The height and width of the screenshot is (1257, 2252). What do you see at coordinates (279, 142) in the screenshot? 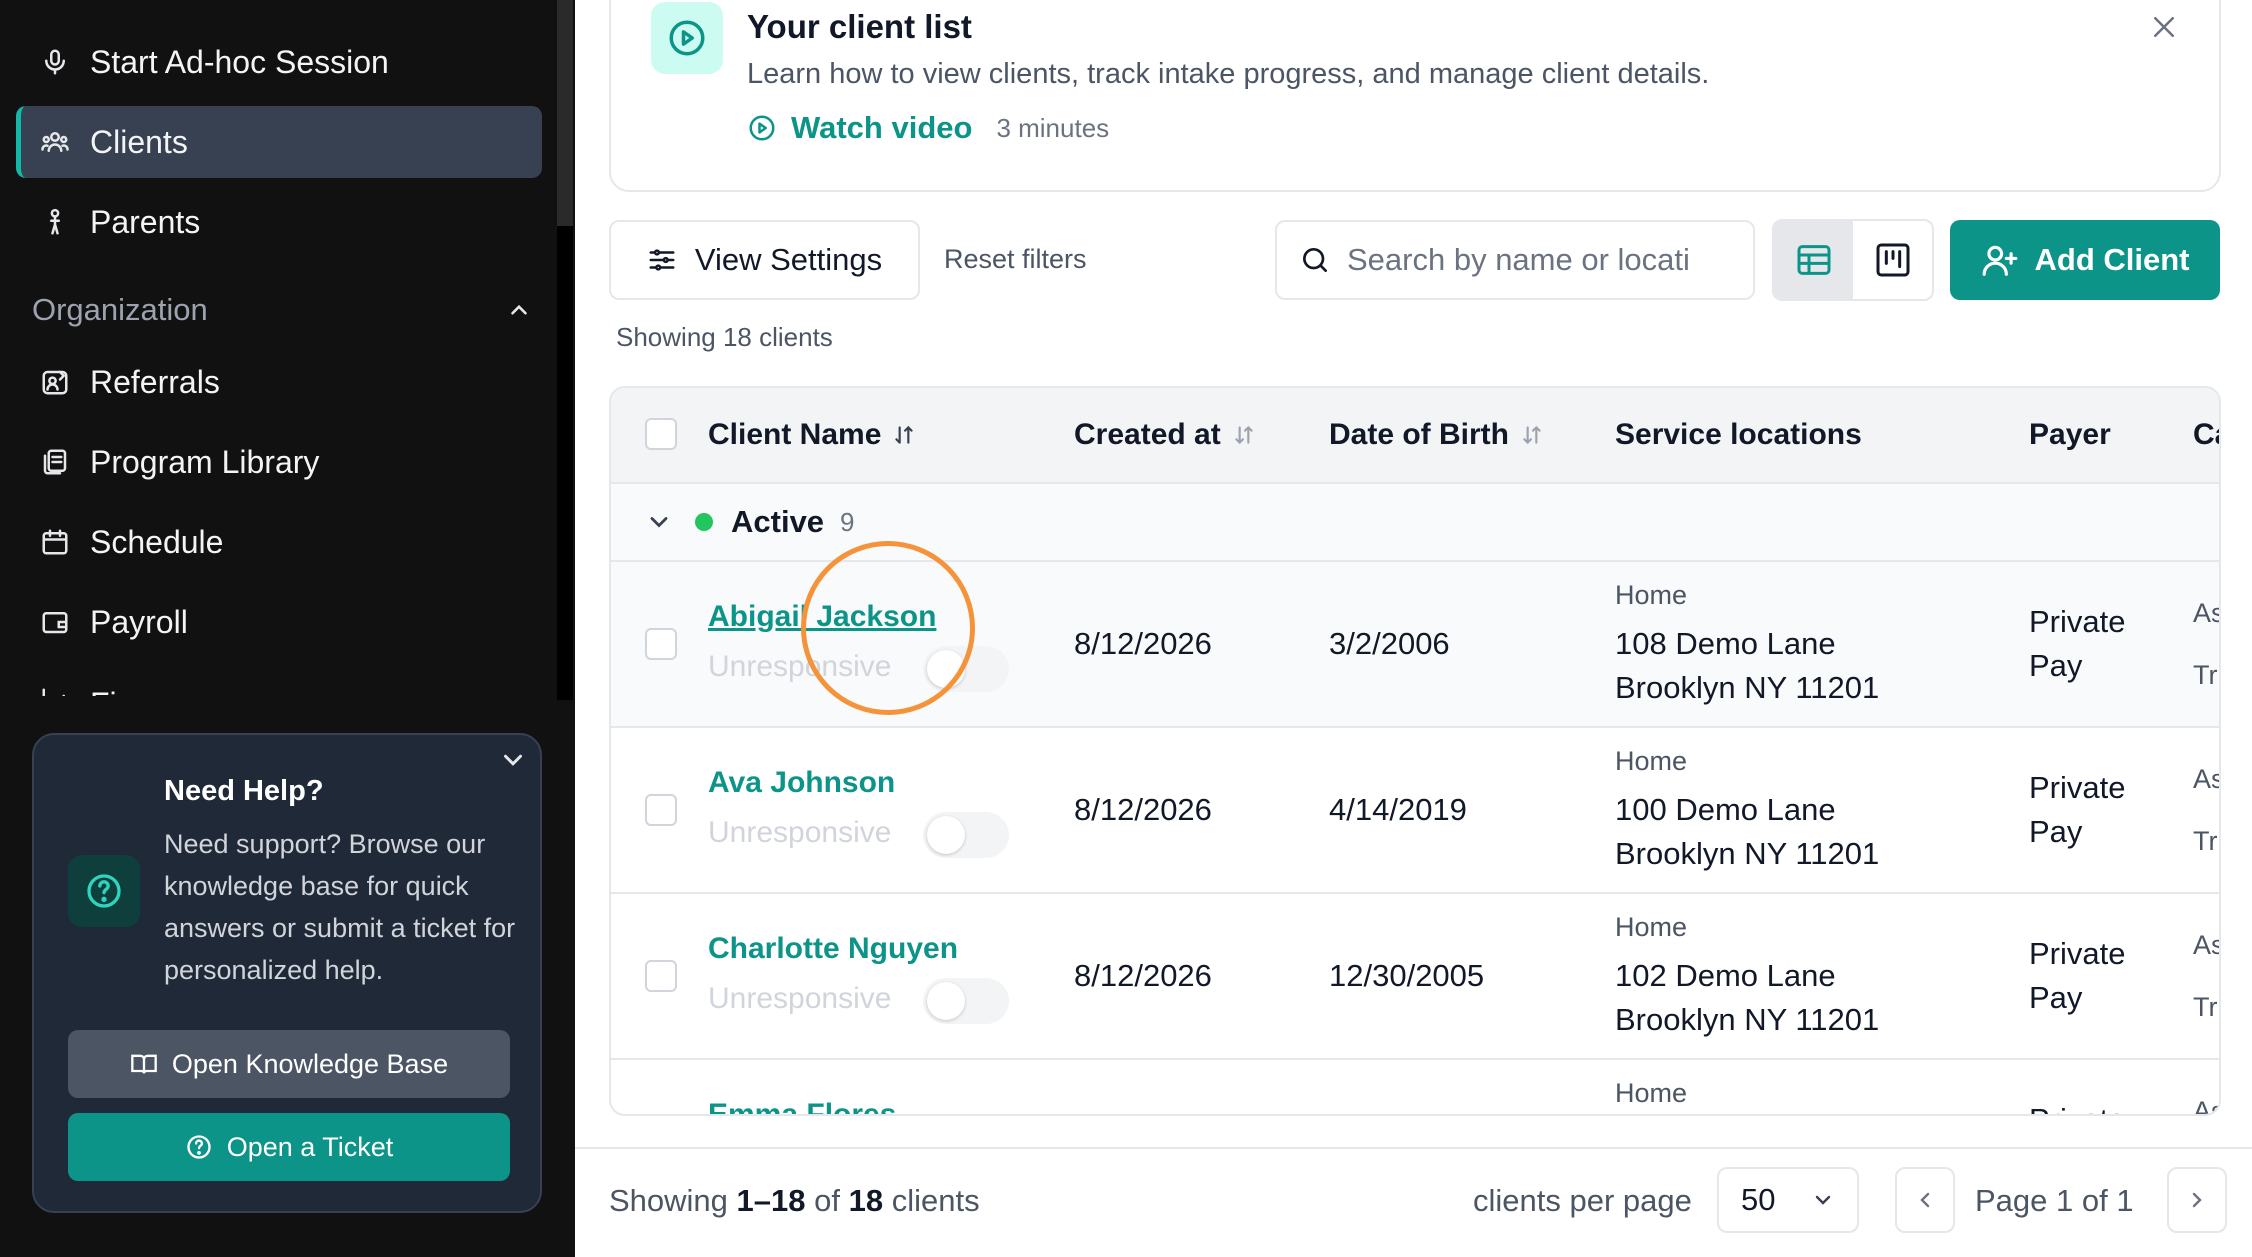
I see `sidebar-item-clients: Clients` at bounding box center [279, 142].